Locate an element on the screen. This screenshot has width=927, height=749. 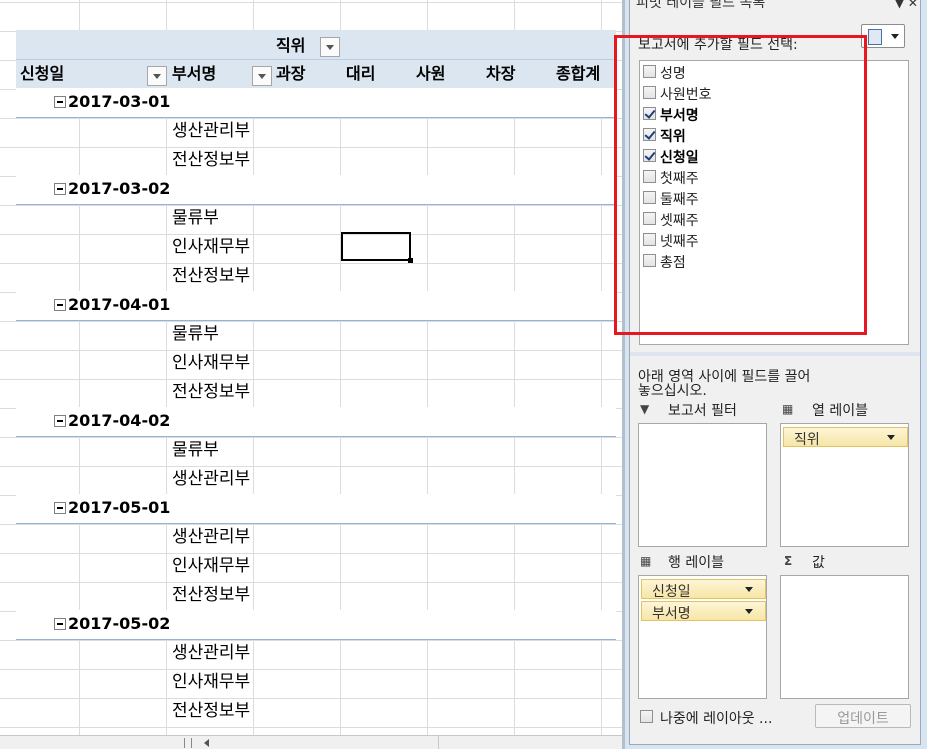
dept-filter-button is located at coordinates (262, 76).